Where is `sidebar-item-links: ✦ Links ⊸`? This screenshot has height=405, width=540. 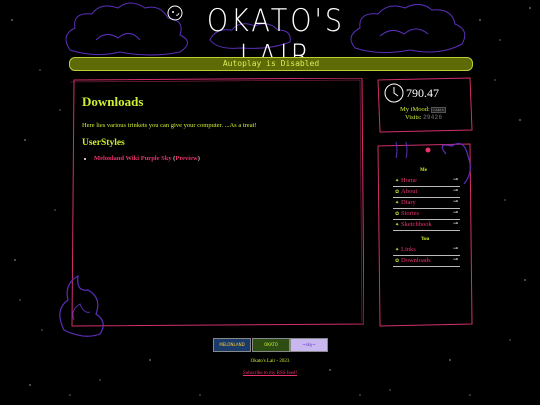
sidebar-item-links: ✦ Links ⊸ is located at coordinates (426, 250).